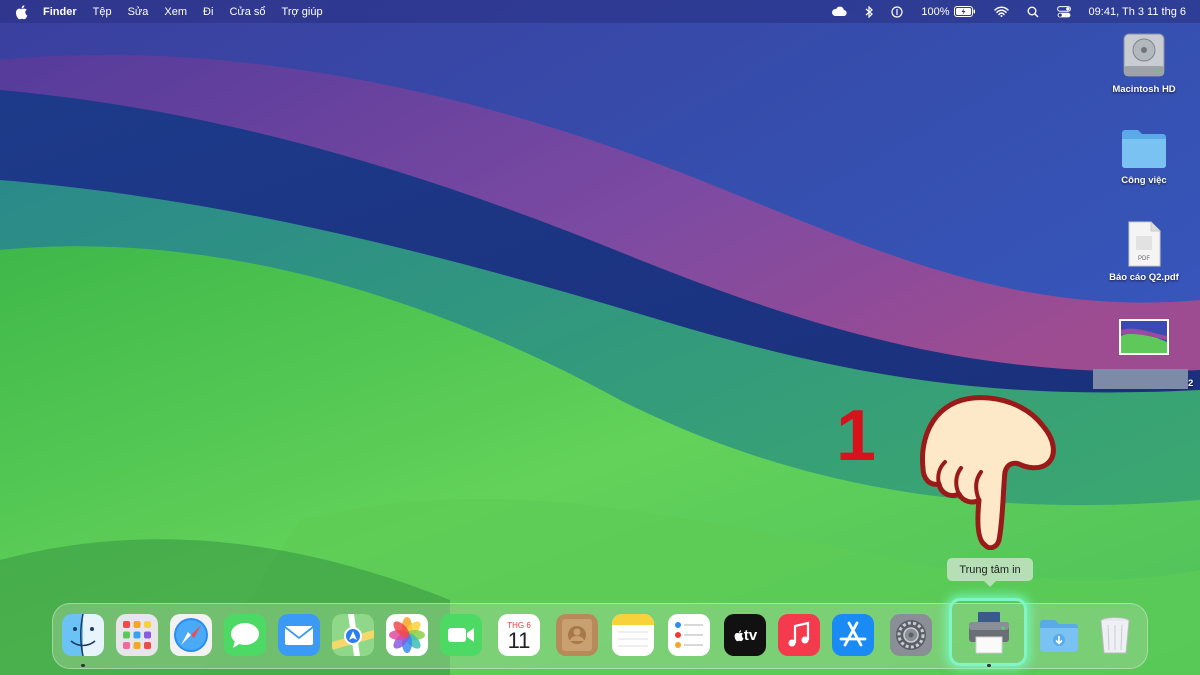  I want to click on pointing-hand-icon, so click(988, 472).